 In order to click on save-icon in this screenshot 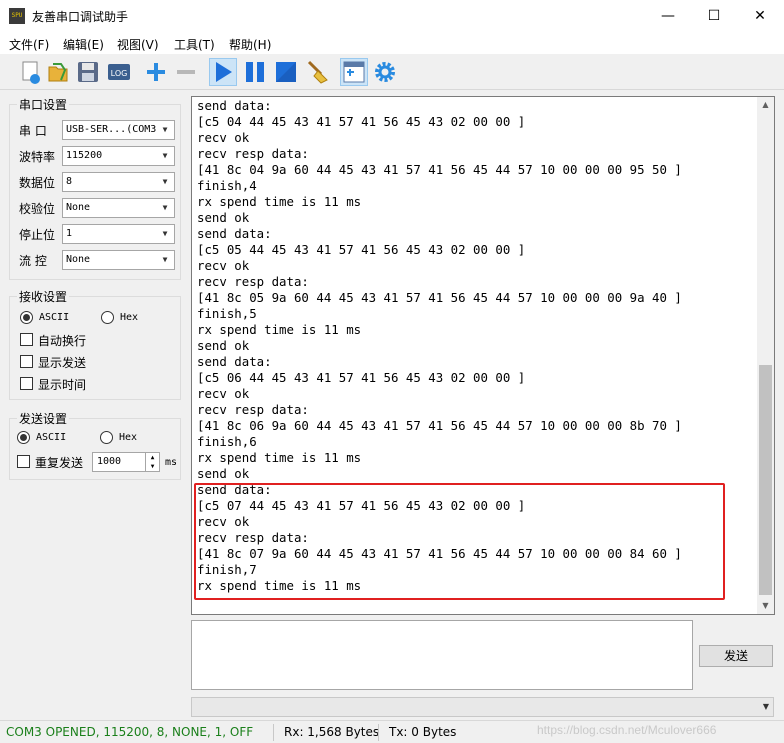, I will do `click(88, 72)`.